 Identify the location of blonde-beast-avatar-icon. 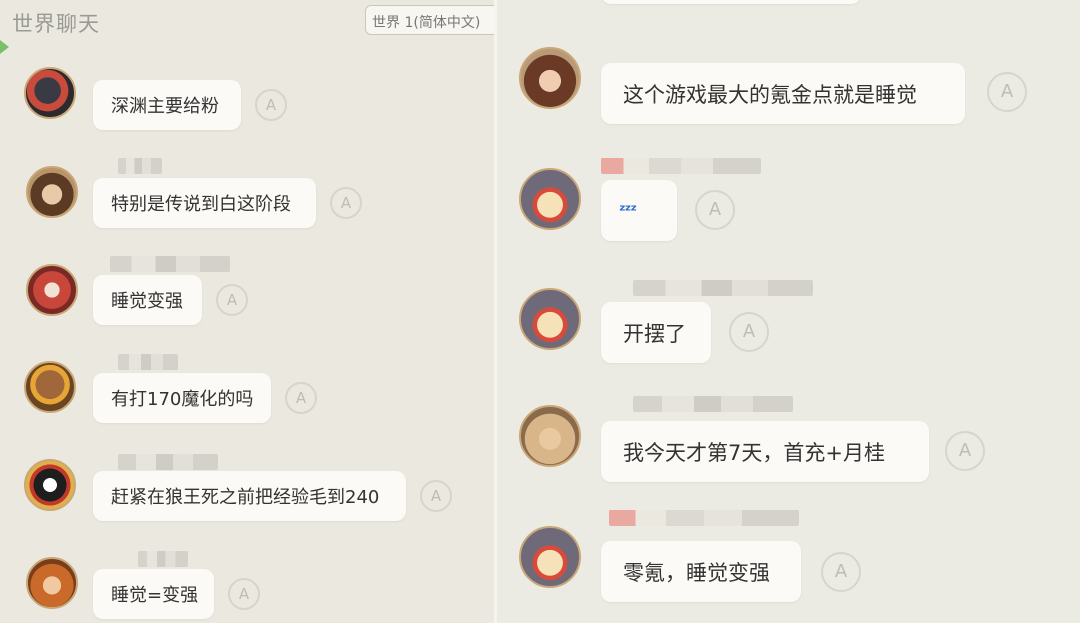
(550, 436).